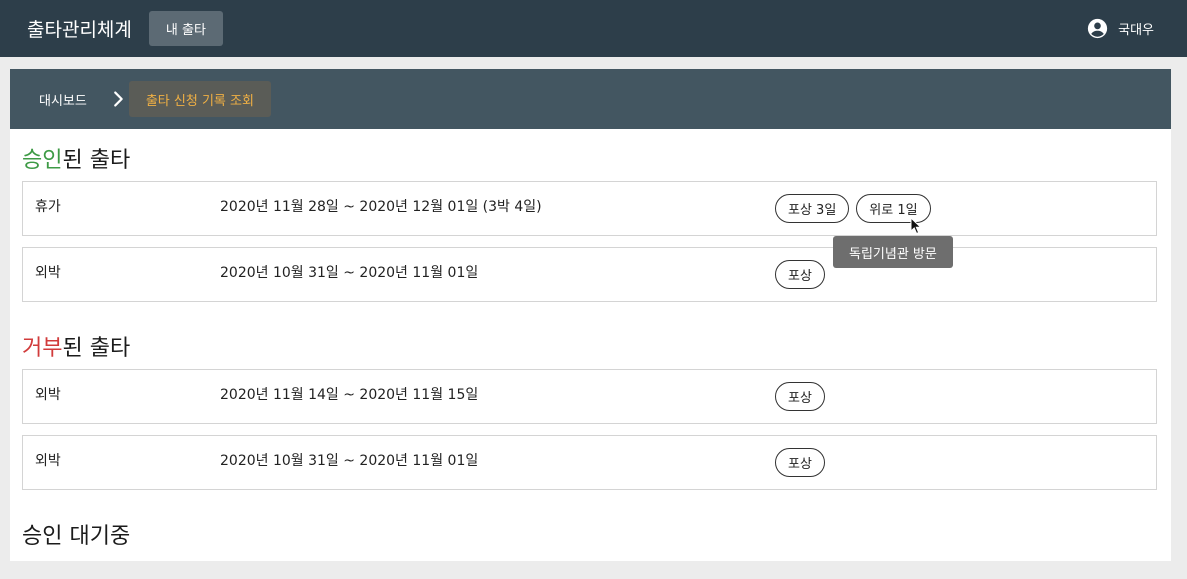 The height and width of the screenshot is (579, 1187). What do you see at coordinates (916, 226) in the screenshot?
I see `mouse-cursor-icon` at bounding box center [916, 226].